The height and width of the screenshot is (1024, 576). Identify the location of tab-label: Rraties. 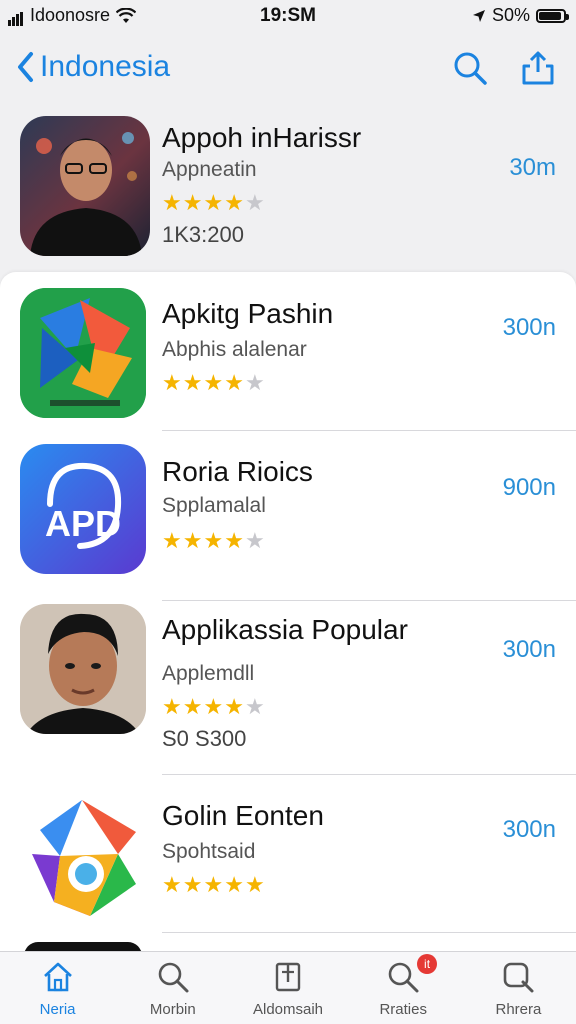
(403, 1009).